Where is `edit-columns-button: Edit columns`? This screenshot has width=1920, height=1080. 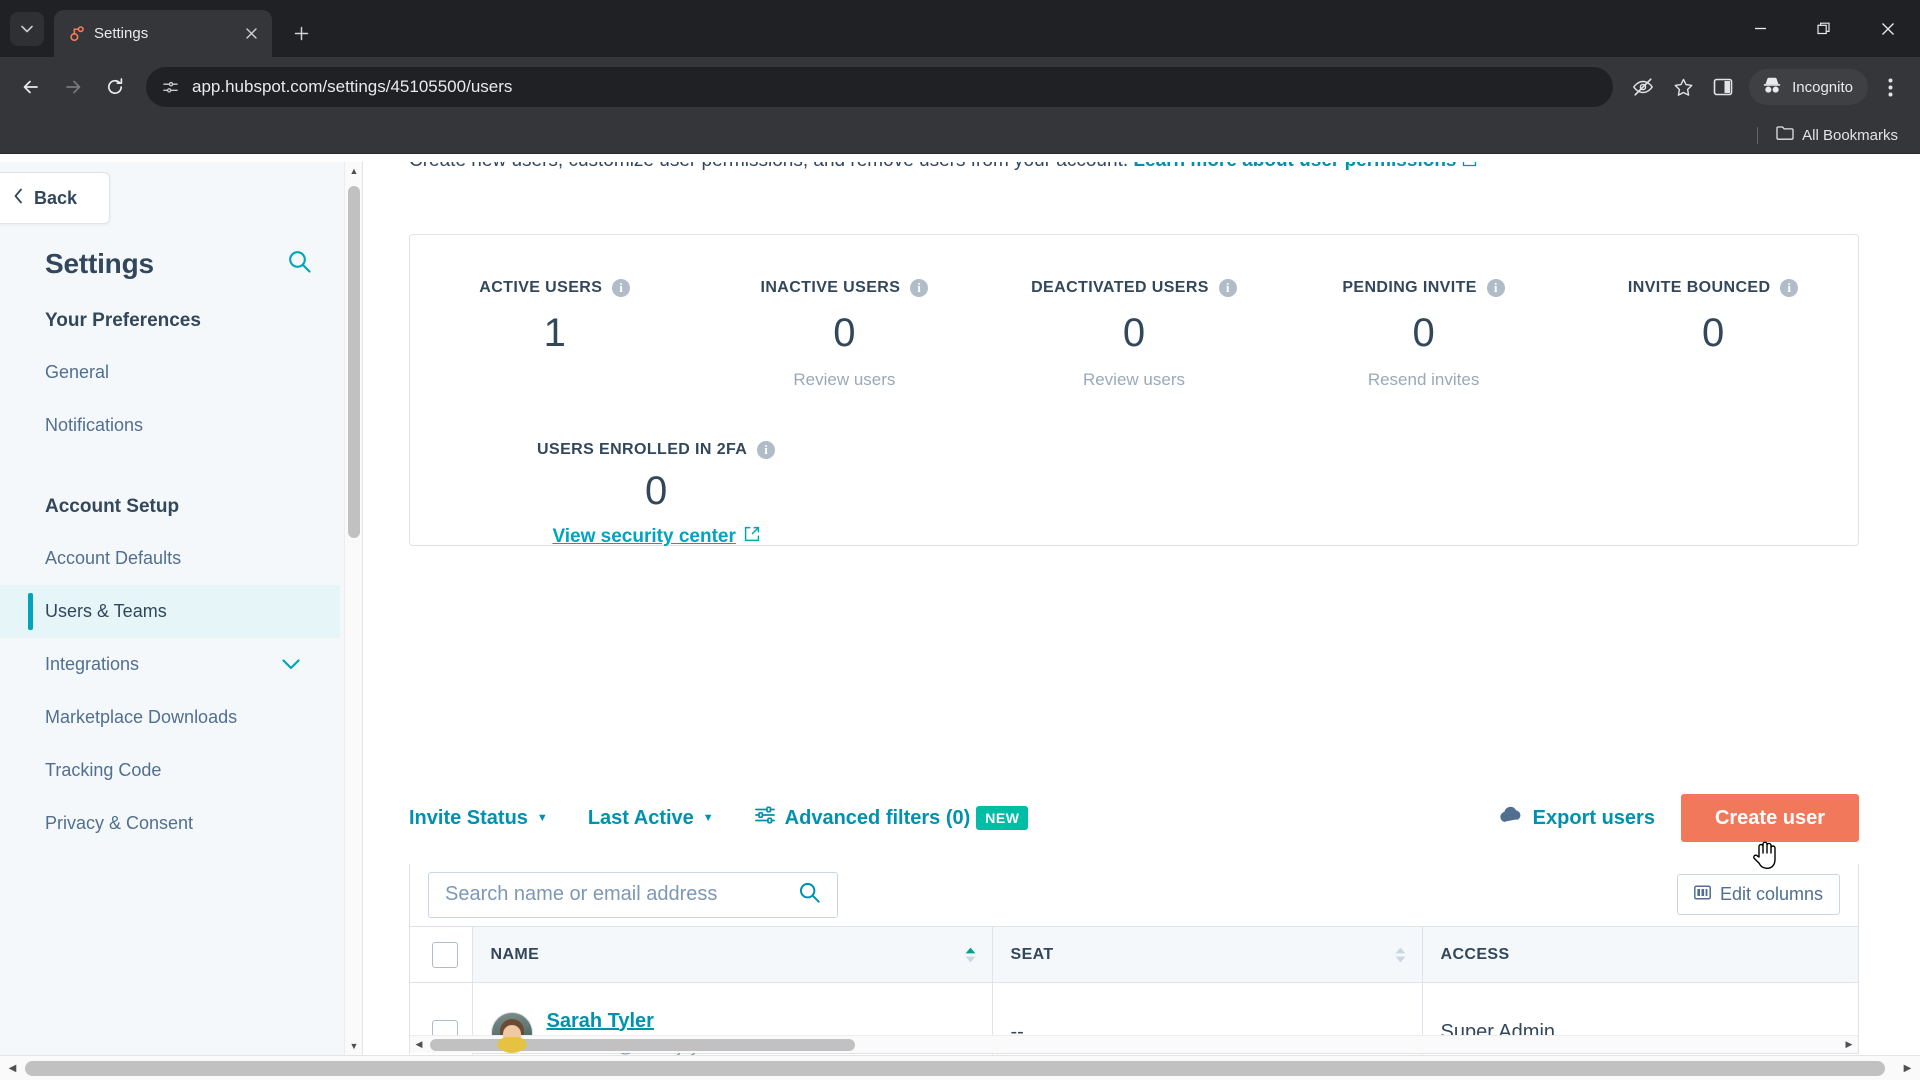 edit-columns-button: Edit columns is located at coordinates (1758, 894).